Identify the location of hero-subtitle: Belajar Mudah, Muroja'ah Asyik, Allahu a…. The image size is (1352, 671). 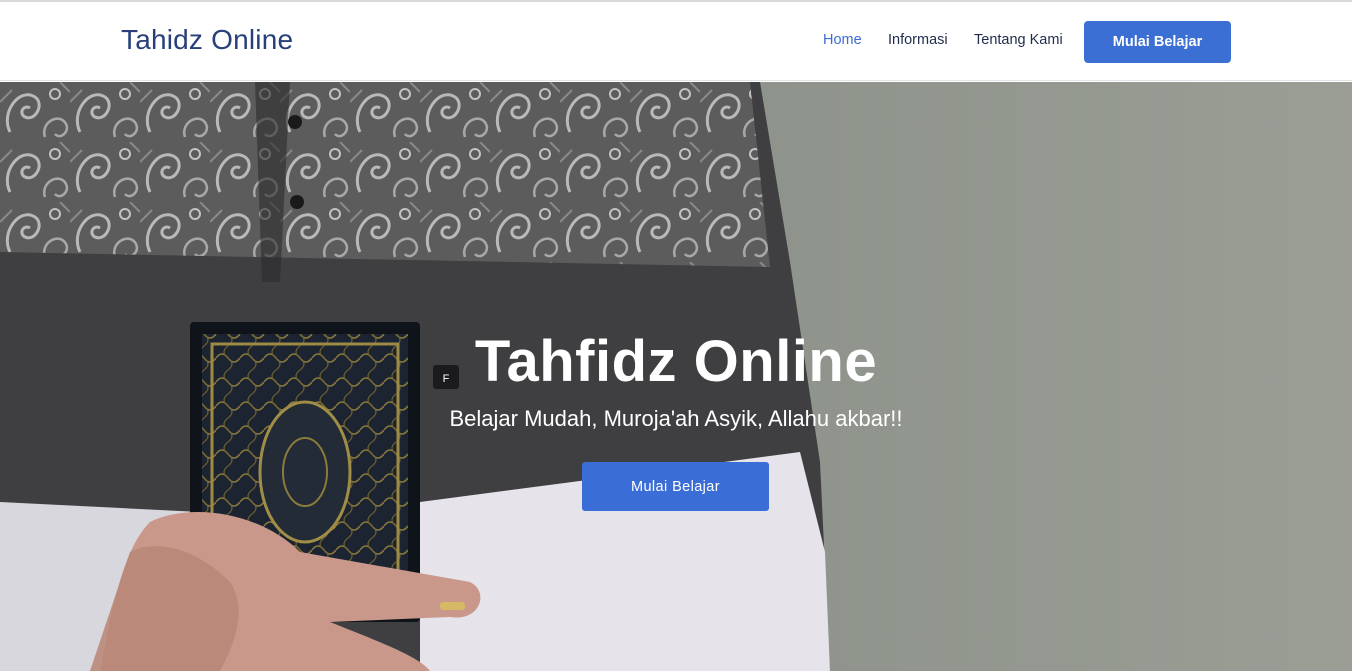
(676, 418).